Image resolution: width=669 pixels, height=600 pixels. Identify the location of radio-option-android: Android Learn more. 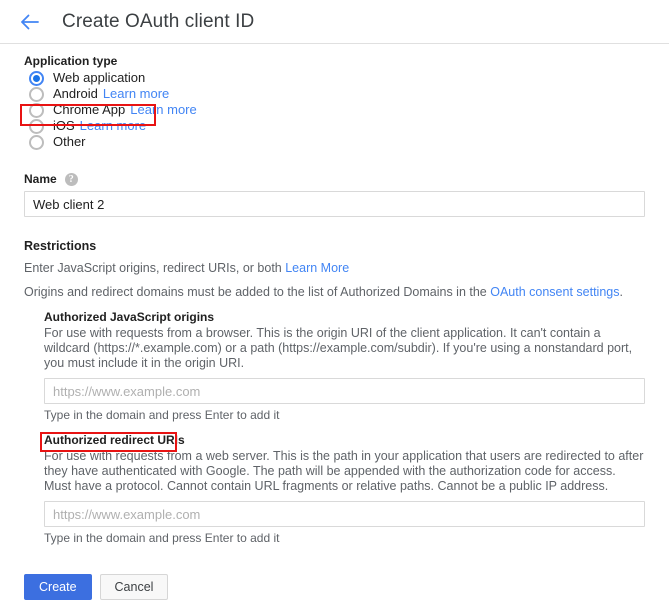
(334, 94).